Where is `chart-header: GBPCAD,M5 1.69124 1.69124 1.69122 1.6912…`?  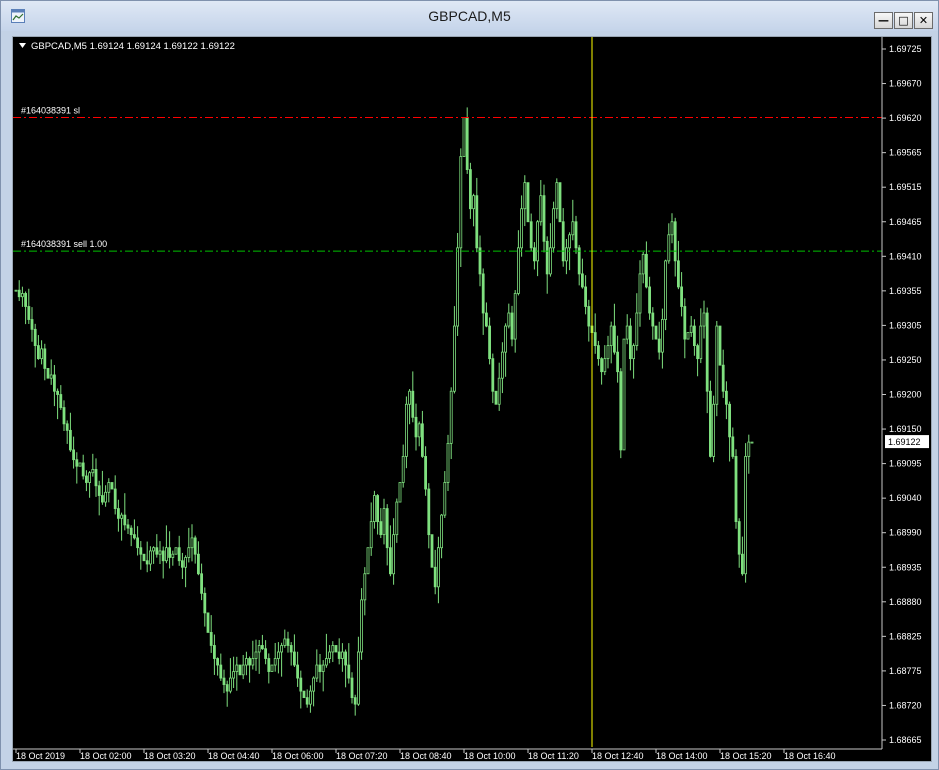 chart-header: GBPCAD,M5 1.69124 1.69124 1.69122 1.6912… is located at coordinates (133, 46).